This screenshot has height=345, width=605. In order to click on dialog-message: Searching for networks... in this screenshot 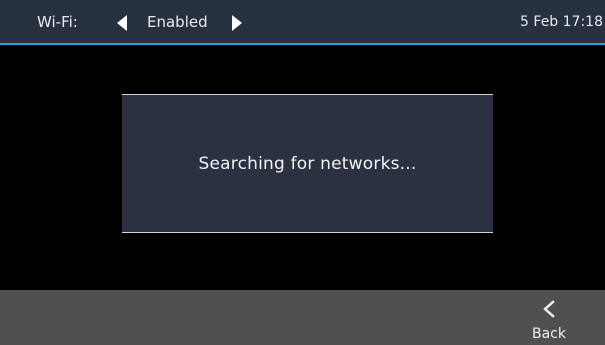, I will do `click(307, 163)`.